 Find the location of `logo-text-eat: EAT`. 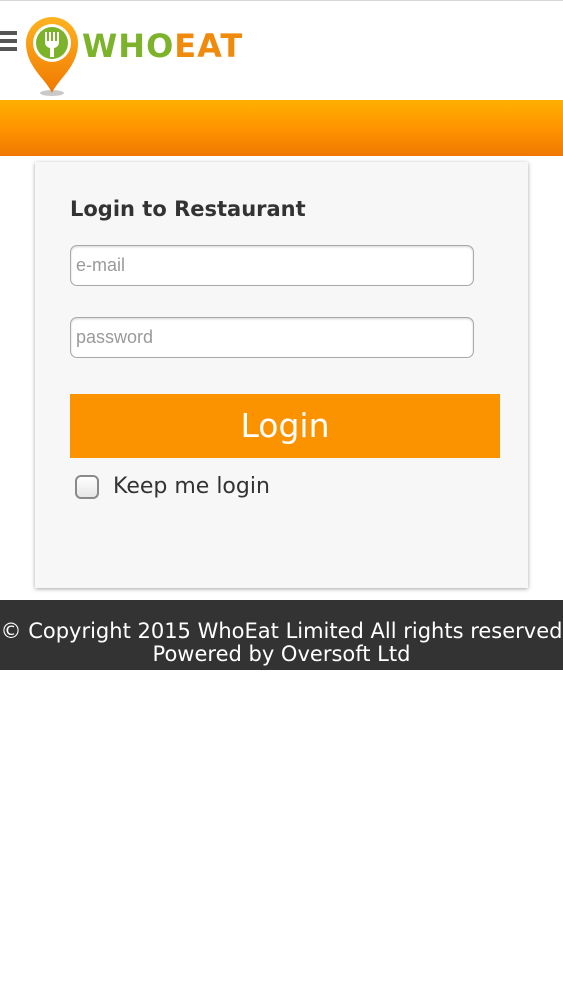

logo-text-eat: EAT is located at coordinates (209, 46).